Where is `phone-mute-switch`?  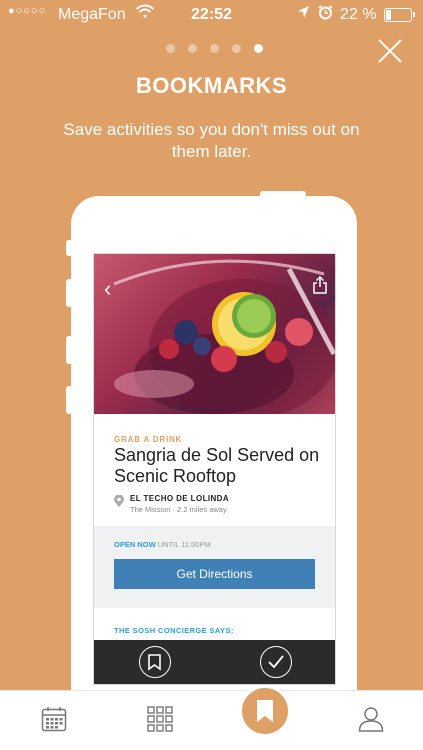 phone-mute-switch is located at coordinates (69, 248).